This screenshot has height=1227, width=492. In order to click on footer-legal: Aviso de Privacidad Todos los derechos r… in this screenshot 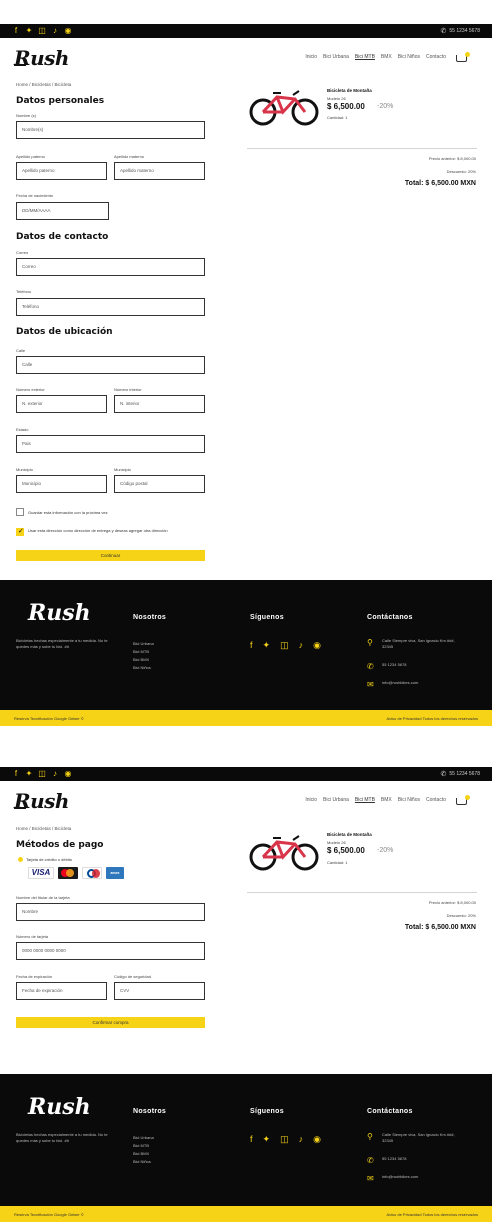, I will do `click(432, 718)`.